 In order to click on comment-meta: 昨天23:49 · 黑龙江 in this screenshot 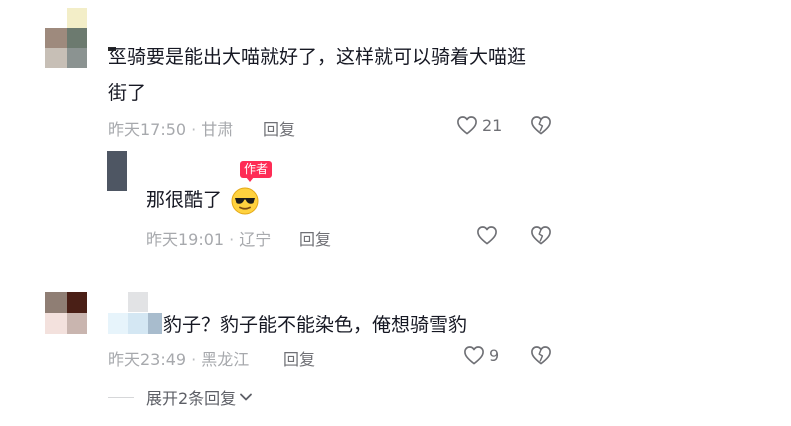, I will do `click(179, 359)`.